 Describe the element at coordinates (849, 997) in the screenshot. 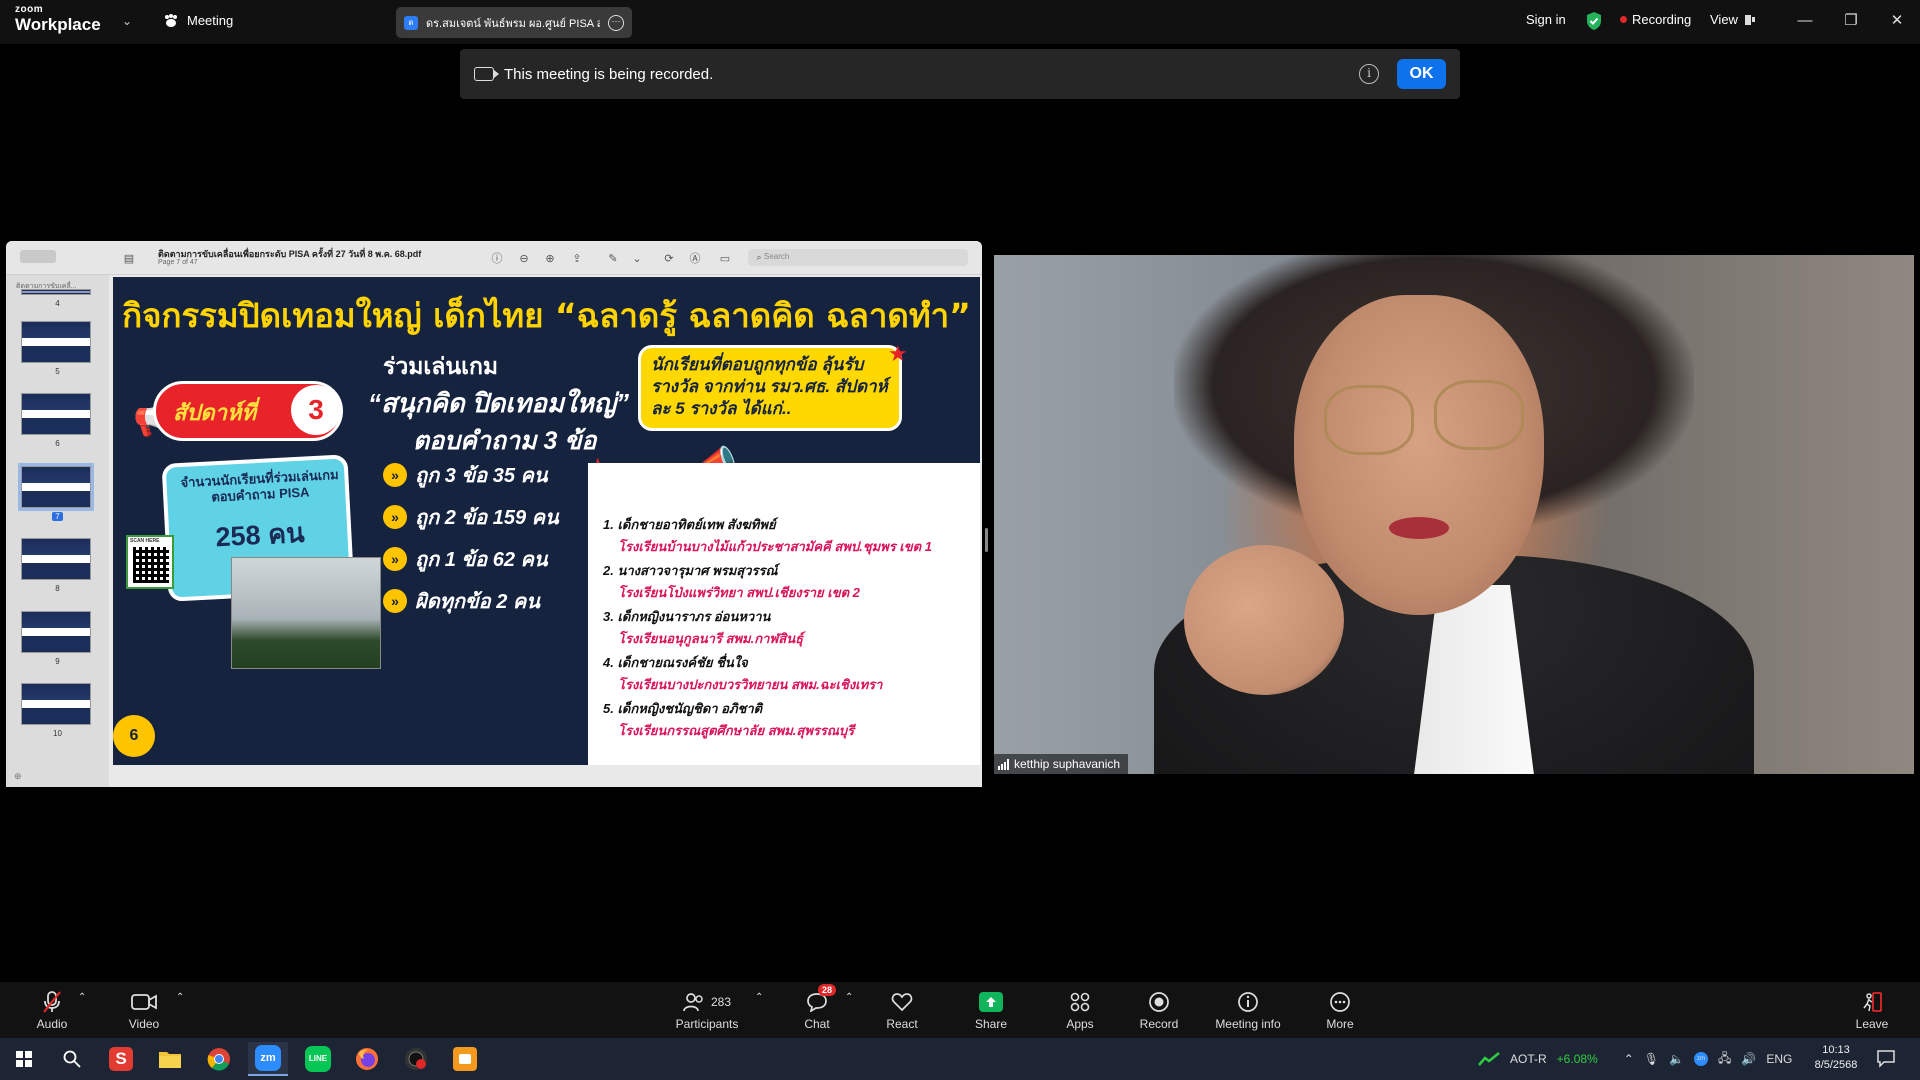

I see `chat-options-caret-icon: ⌃` at that location.